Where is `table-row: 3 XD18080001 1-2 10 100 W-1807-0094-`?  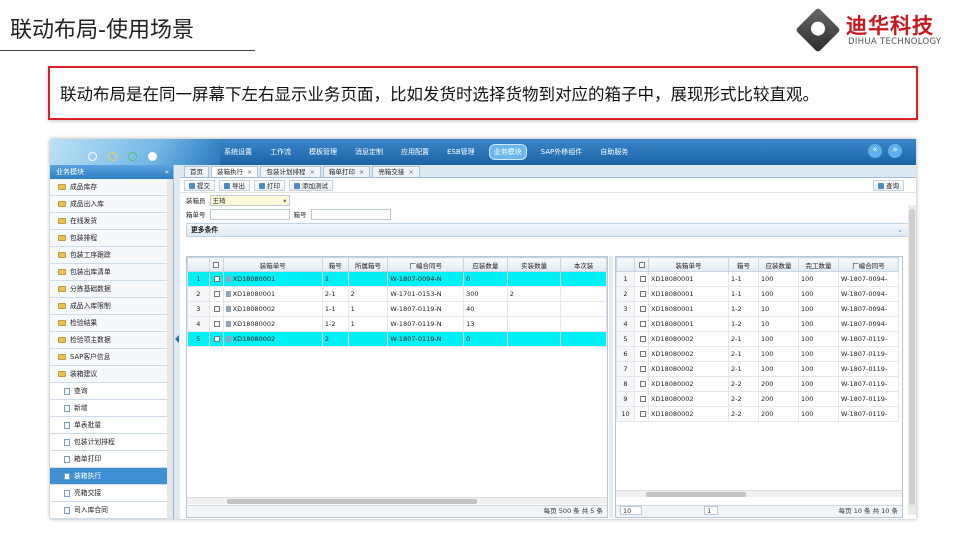 table-row: 3 XD18080001 1-2 10 100 W-1807-0094- is located at coordinates (757, 309).